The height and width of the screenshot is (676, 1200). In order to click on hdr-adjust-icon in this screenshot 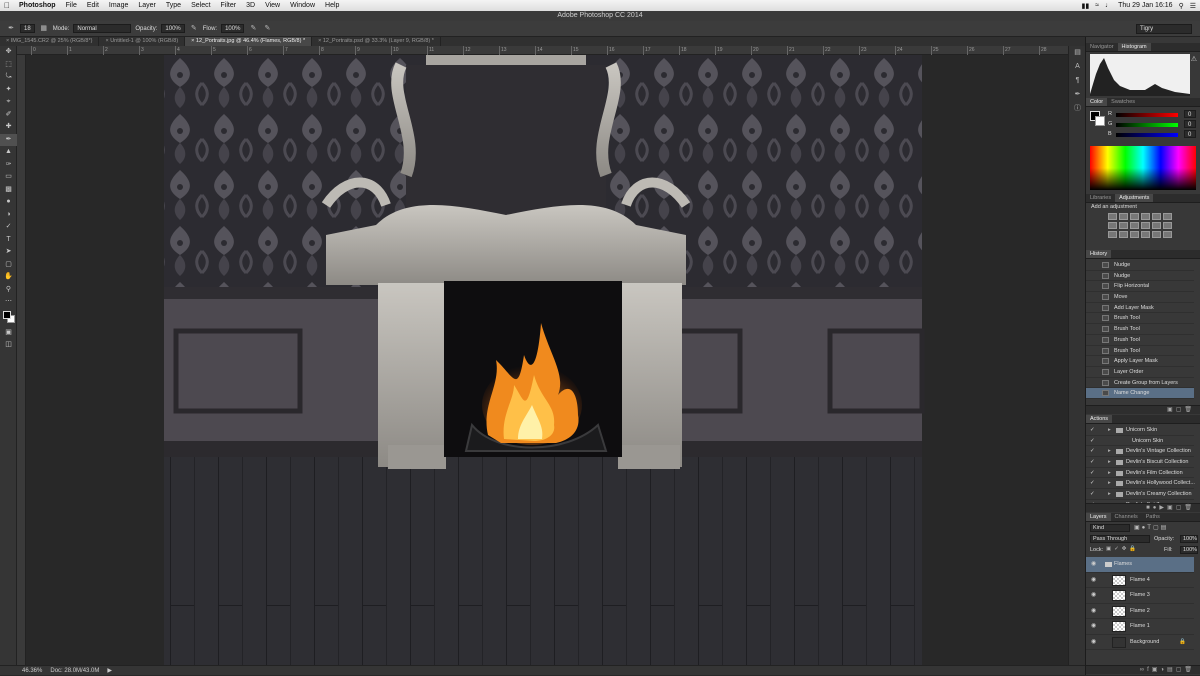, I will do `click(1167, 234)`.